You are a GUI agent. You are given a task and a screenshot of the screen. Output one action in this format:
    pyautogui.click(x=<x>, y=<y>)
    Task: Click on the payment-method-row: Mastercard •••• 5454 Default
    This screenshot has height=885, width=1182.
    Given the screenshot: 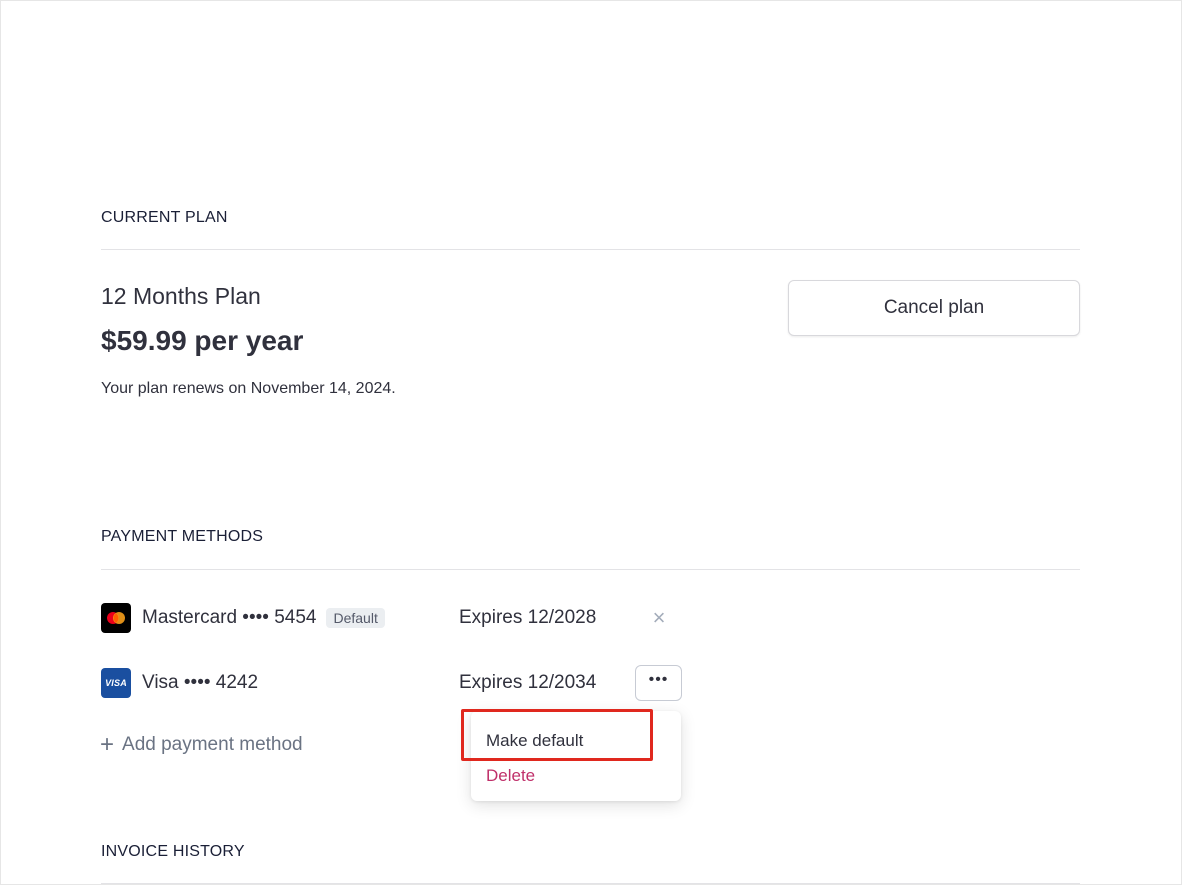 What is the action you would take?
    pyautogui.click(x=243, y=618)
    